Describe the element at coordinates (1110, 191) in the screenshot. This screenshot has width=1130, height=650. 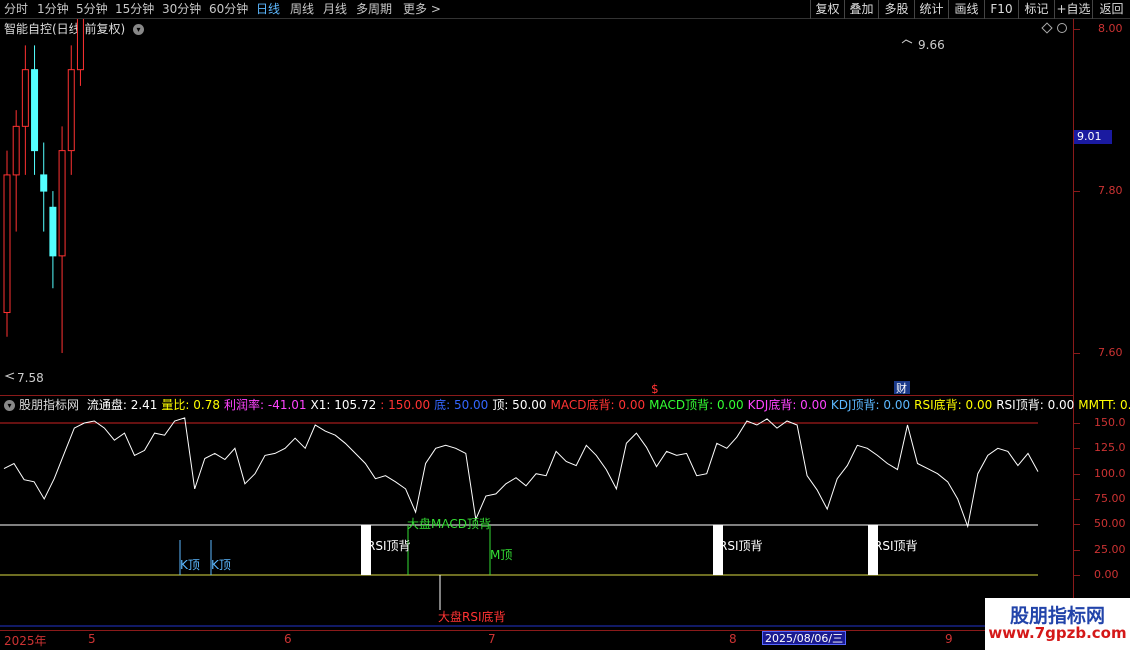
I see `price-tick-label: 7.80` at that location.